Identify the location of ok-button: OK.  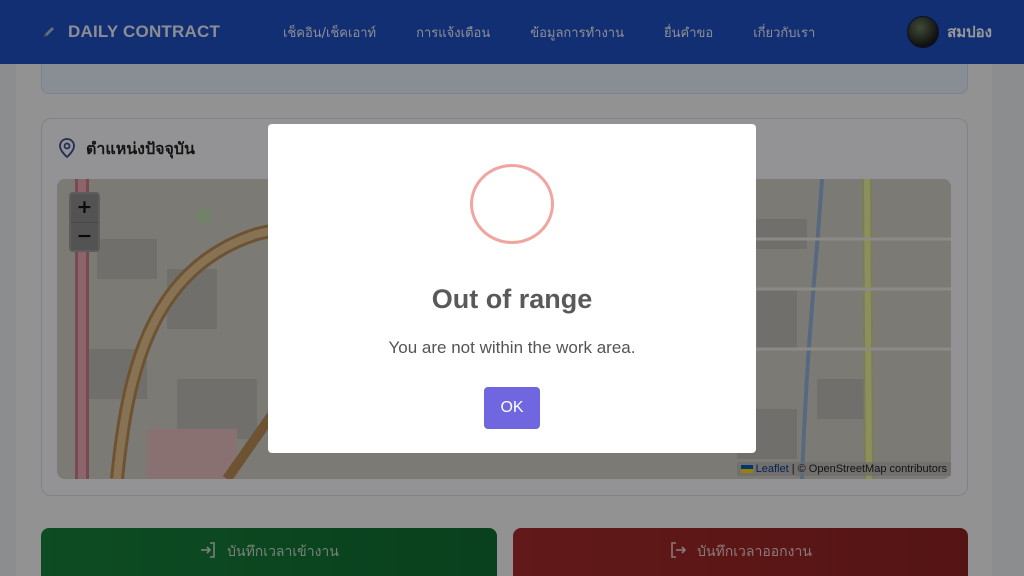
(512, 408).